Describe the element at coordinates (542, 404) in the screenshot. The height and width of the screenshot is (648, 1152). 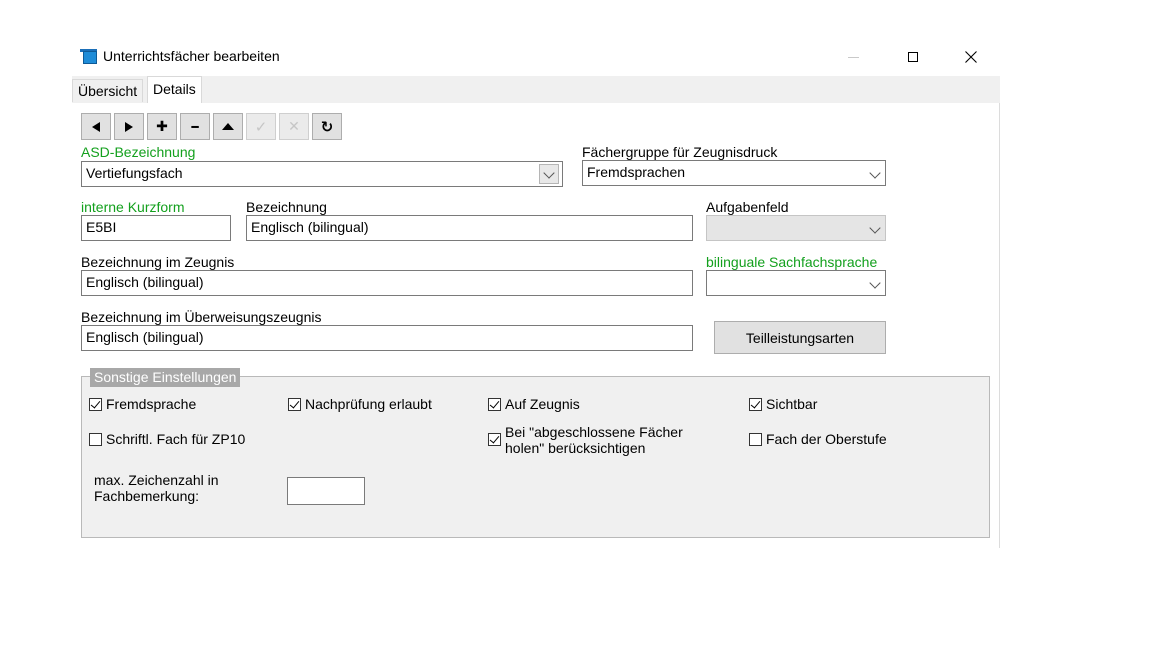
I see `auf-zeugnis-label: Auf Zeugnis` at that location.